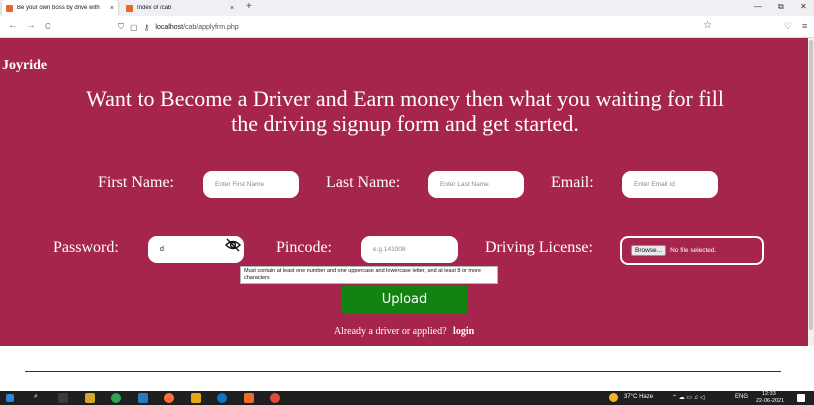 This screenshot has width=814, height=405. What do you see at coordinates (638, 397) in the screenshot?
I see `weather-text: 37°C Haze` at bounding box center [638, 397].